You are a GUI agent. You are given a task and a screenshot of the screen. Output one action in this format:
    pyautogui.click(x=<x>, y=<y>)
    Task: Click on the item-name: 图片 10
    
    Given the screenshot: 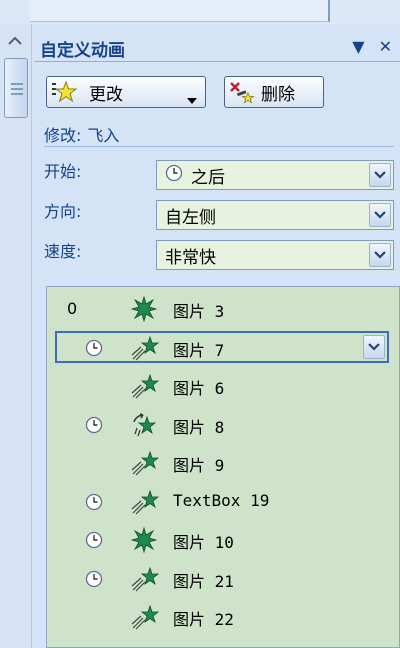 What is the action you would take?
    pyautogui.click(x=203, y=542)
    